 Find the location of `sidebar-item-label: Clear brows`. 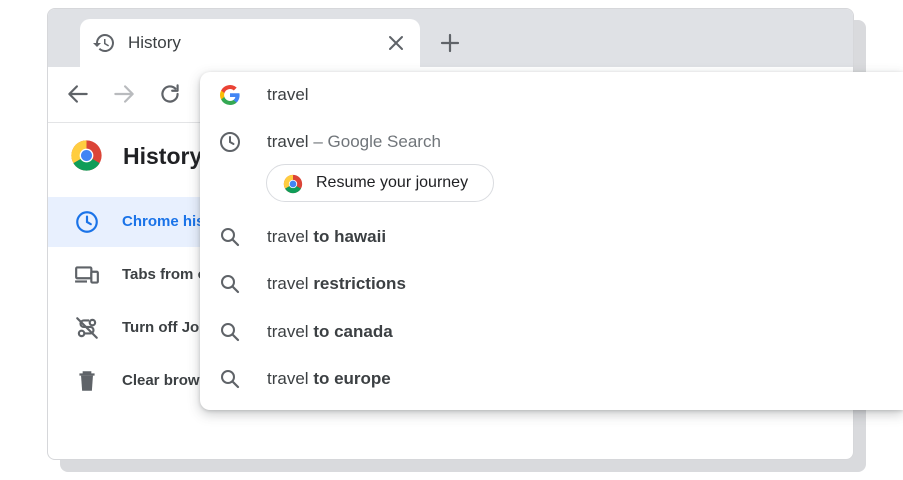

sidebar-item-label: Clear brows is located at coordinates (165, 380).